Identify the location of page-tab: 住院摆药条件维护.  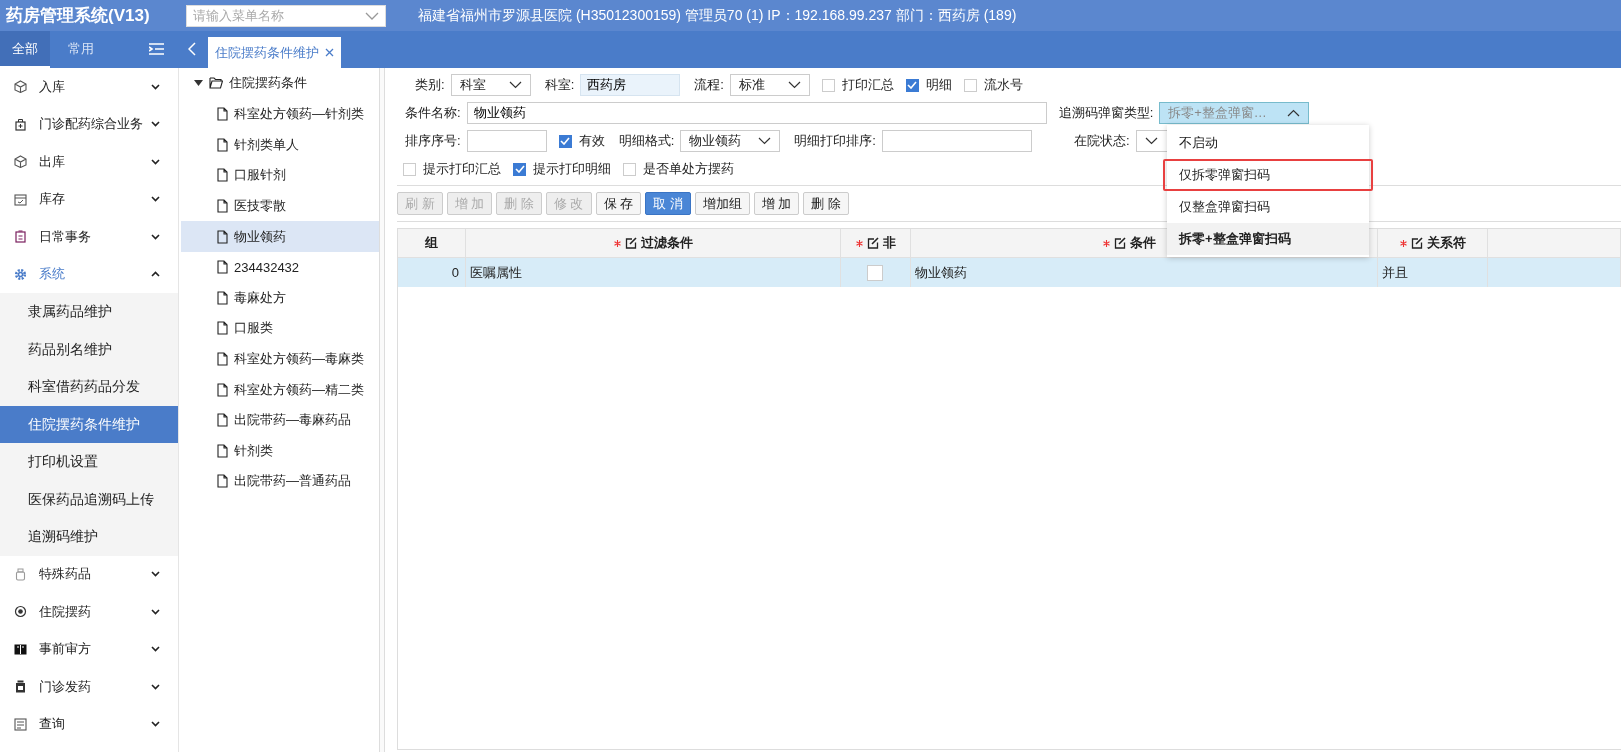
(274, 52).